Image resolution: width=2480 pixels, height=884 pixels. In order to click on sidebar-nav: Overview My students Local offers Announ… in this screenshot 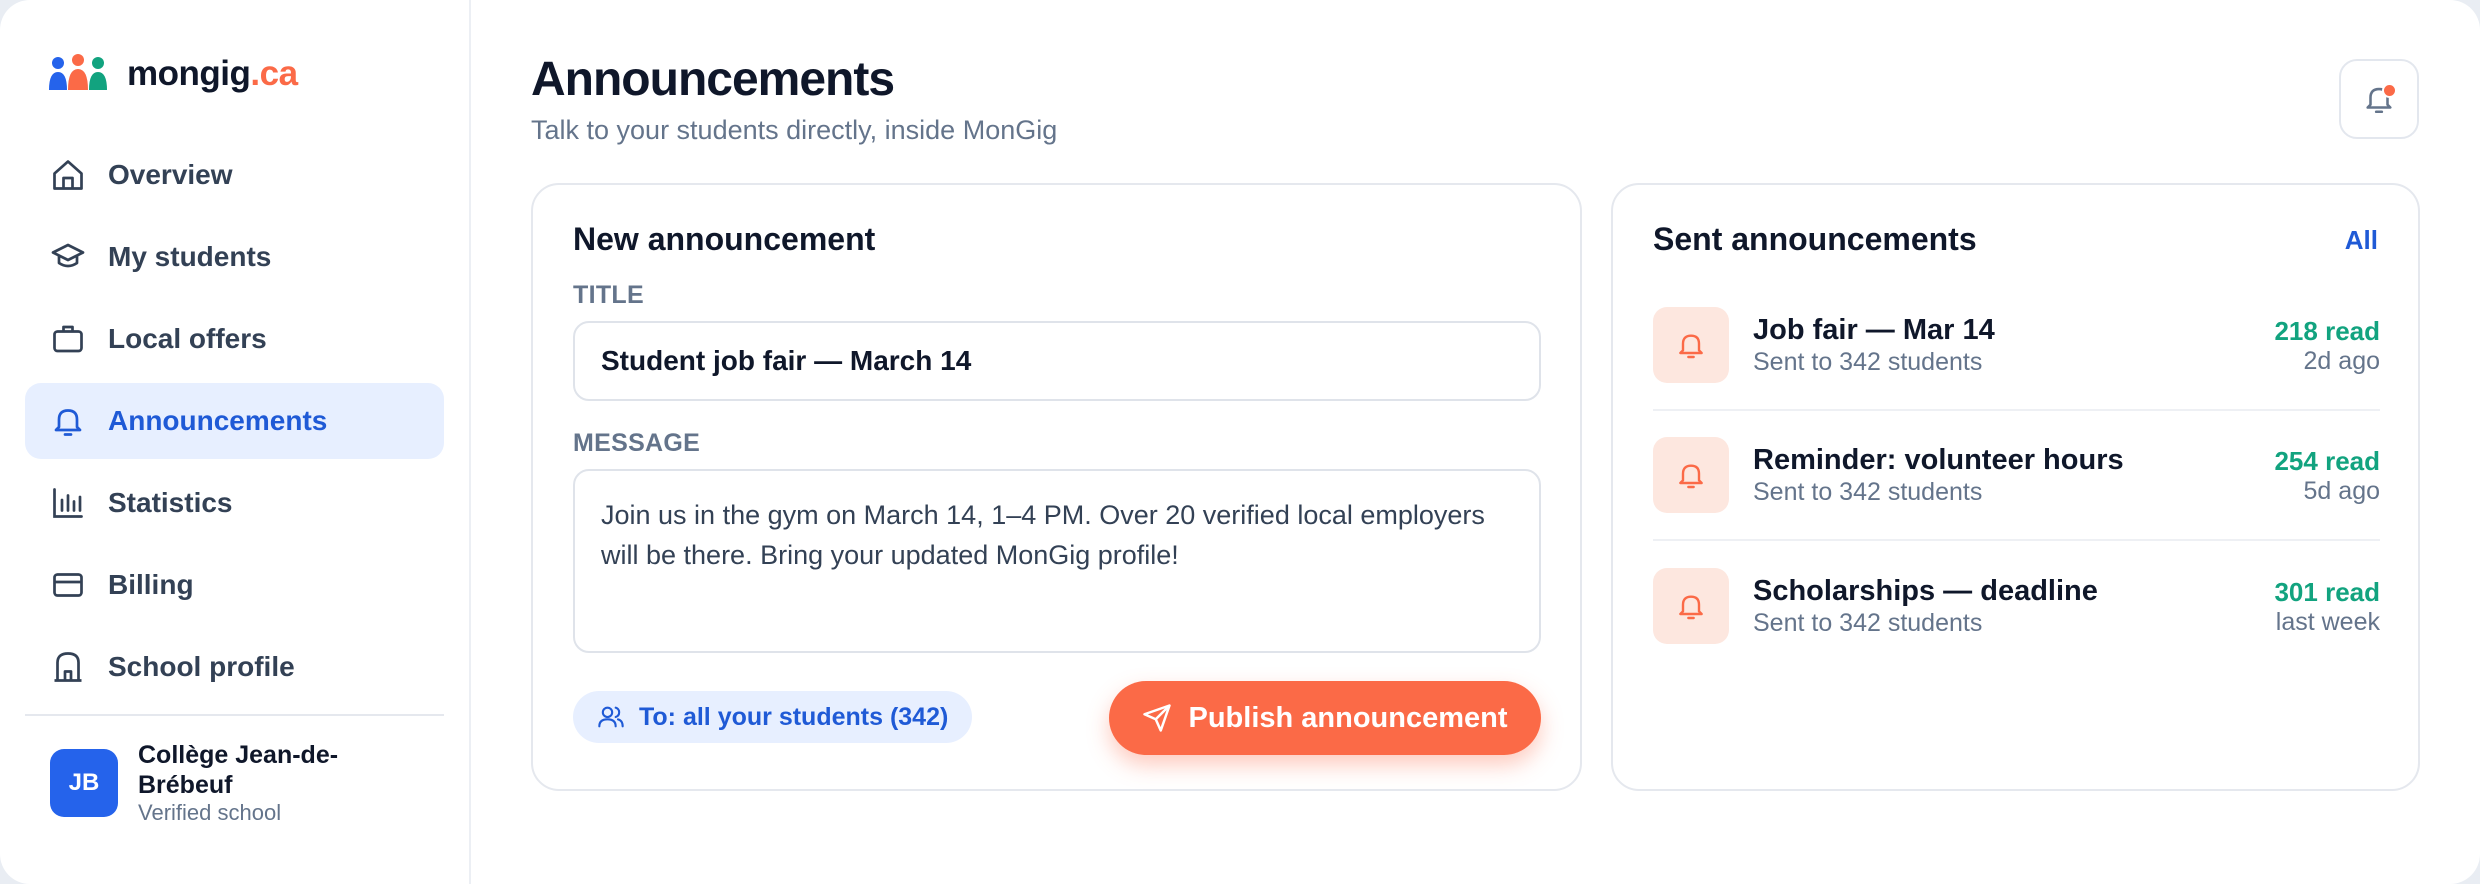, I will do `click(234, 424)`.